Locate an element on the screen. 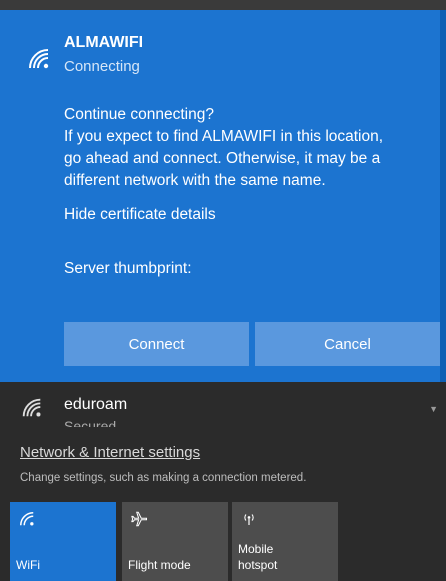  scroll-down-icon: ▼ is located at coordinates (433, 409).